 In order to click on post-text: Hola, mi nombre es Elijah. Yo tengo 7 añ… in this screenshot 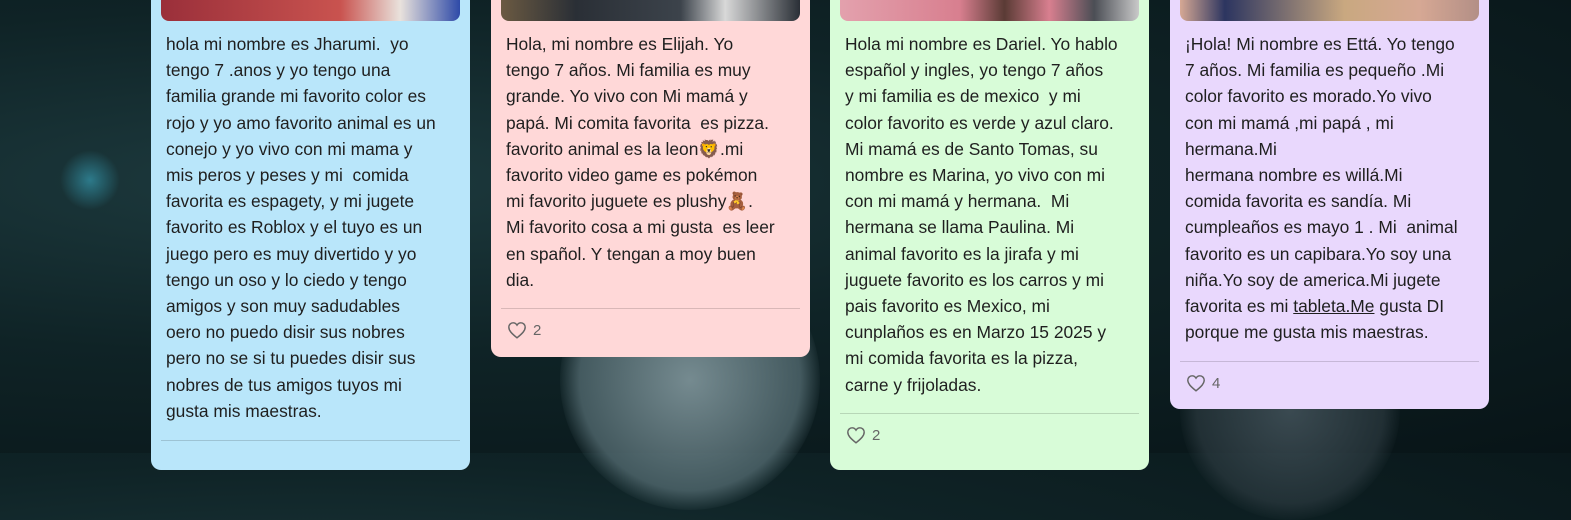, I will do `click(651, 162)`.